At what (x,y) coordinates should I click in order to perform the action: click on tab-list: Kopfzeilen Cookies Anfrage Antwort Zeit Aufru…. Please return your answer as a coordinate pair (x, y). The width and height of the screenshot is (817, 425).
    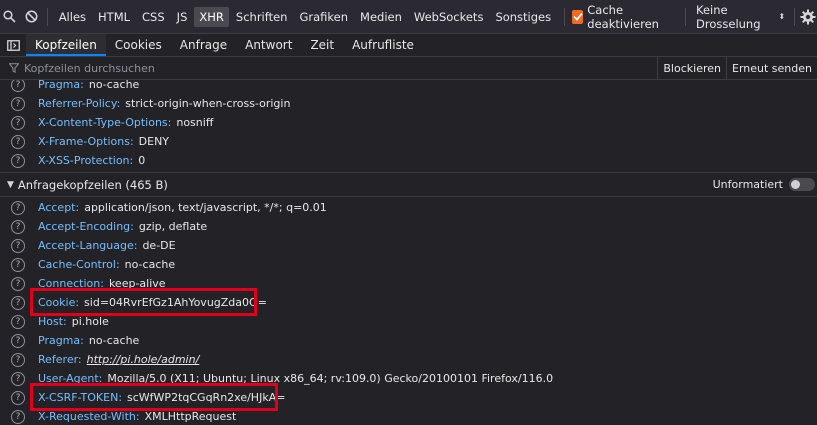
    Looking at the image, I should click on (224, 45).